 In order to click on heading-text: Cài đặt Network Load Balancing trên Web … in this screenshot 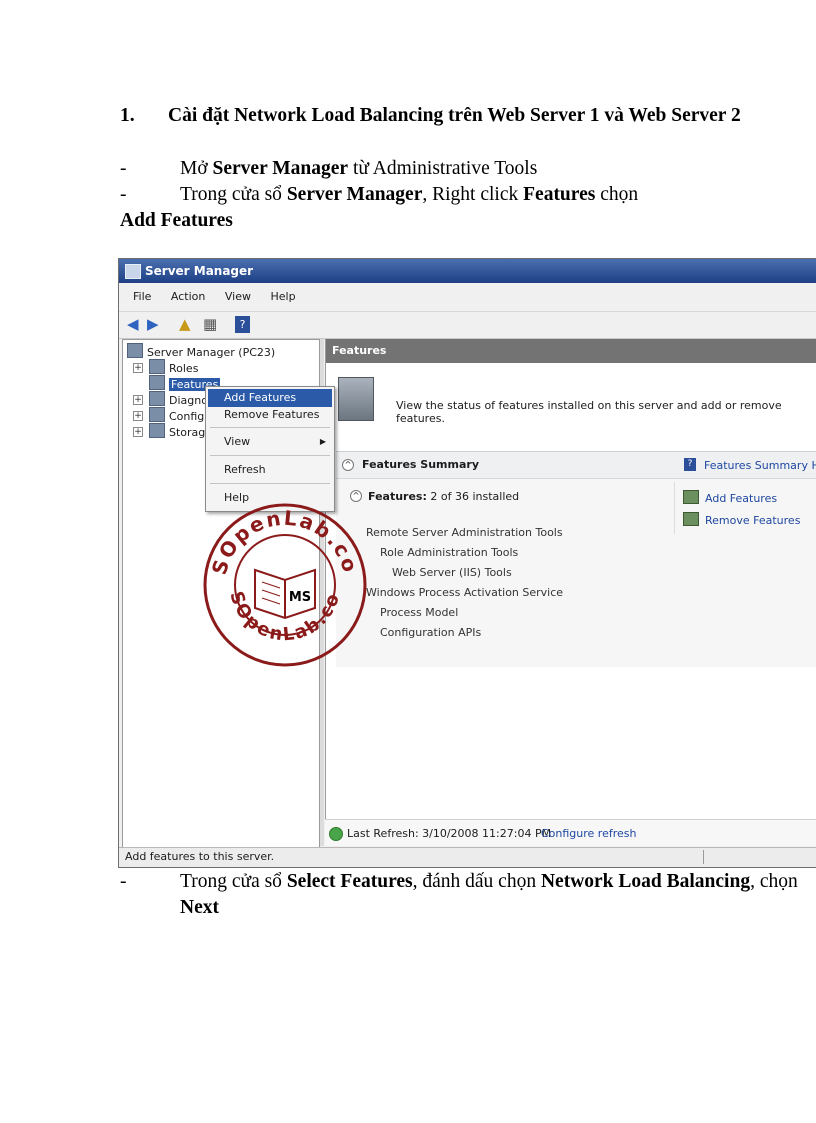, I will do `click(454, 115)`.